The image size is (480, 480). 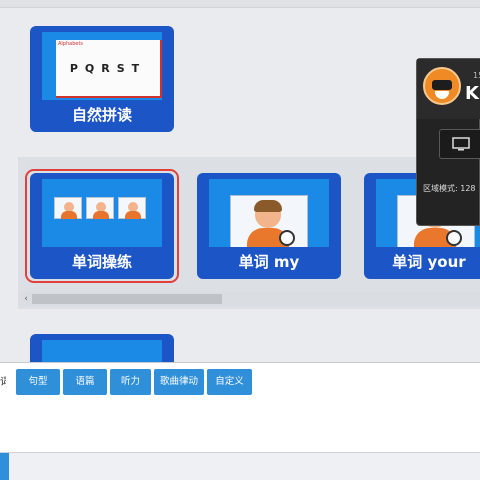 I want to click on card-label: 自然拼读, so click(x=101, y=115).